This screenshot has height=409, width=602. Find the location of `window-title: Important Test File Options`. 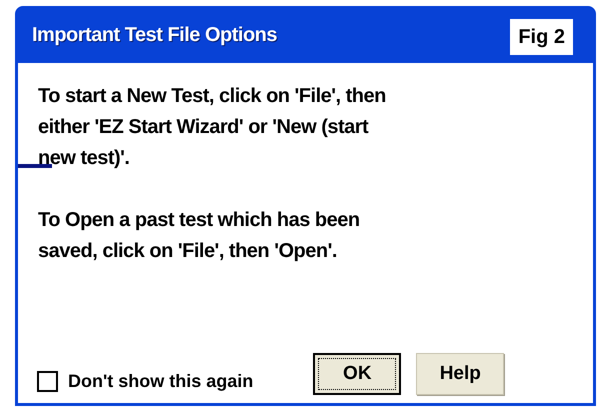

window-title: Important Test File Options is located at coordinates (155, 35).